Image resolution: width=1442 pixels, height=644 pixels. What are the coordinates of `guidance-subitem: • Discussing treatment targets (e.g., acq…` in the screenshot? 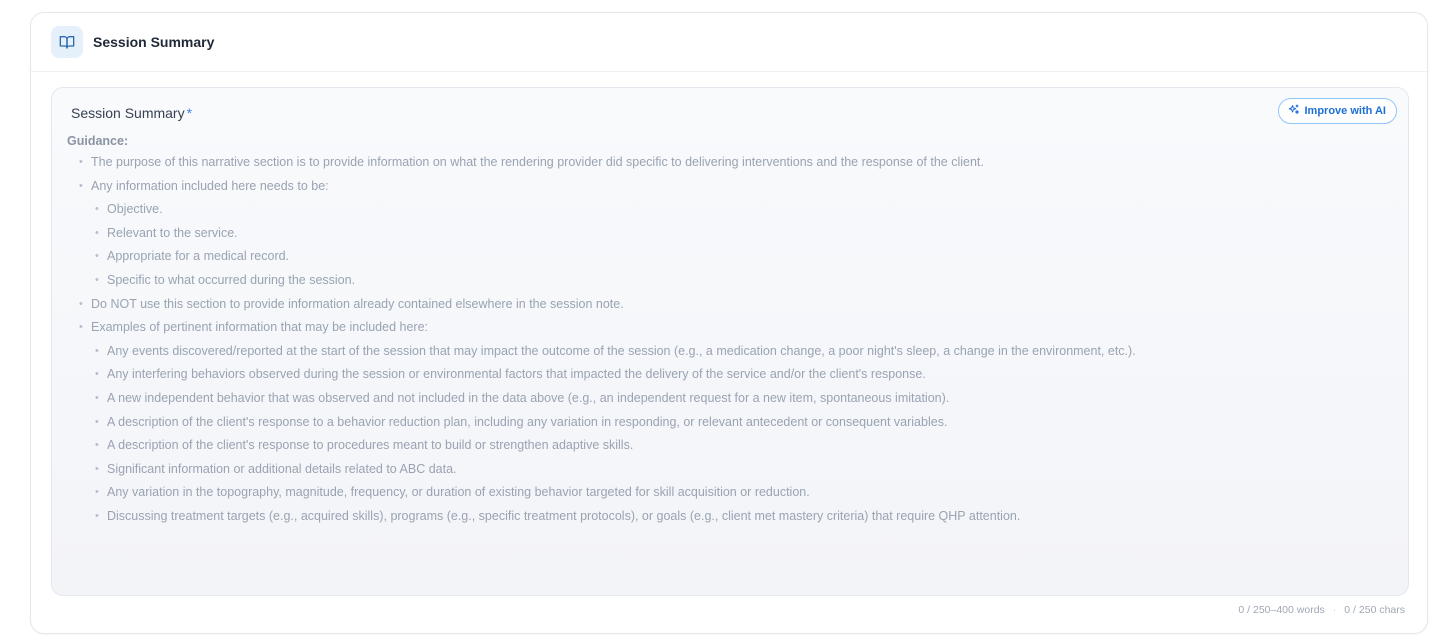 It's located at (558, 515).